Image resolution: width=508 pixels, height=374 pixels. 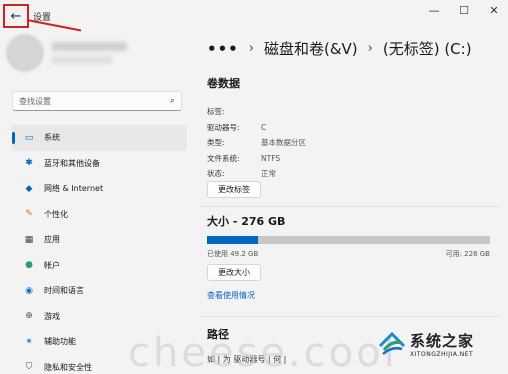 I want to click on search-box: ⌕, so click(x=97, y=101).